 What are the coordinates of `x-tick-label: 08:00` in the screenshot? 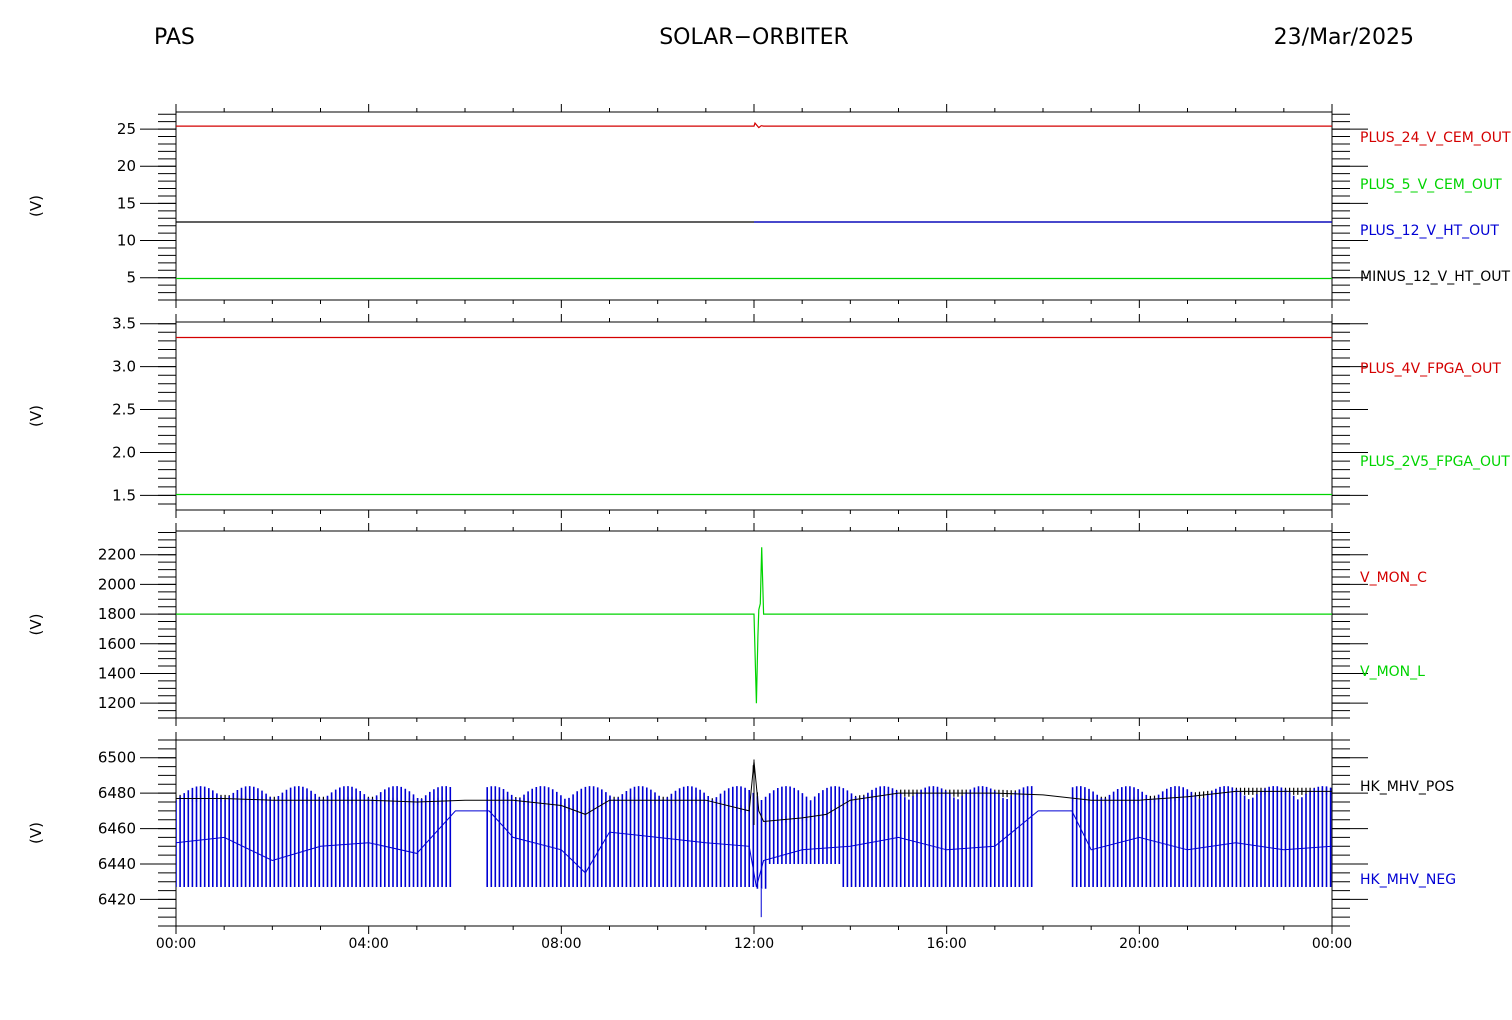 It's located at (561, 944).